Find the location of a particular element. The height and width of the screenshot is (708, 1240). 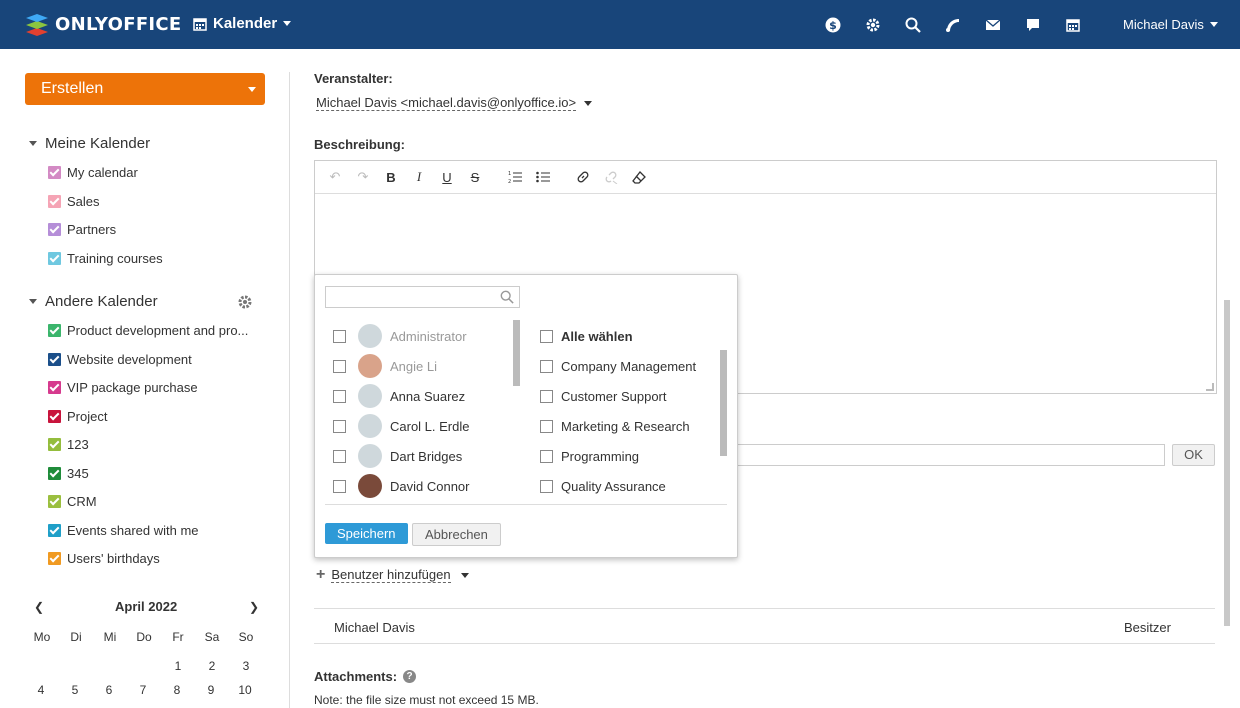

day-cell: 2 is located at coordinates (212, 666).